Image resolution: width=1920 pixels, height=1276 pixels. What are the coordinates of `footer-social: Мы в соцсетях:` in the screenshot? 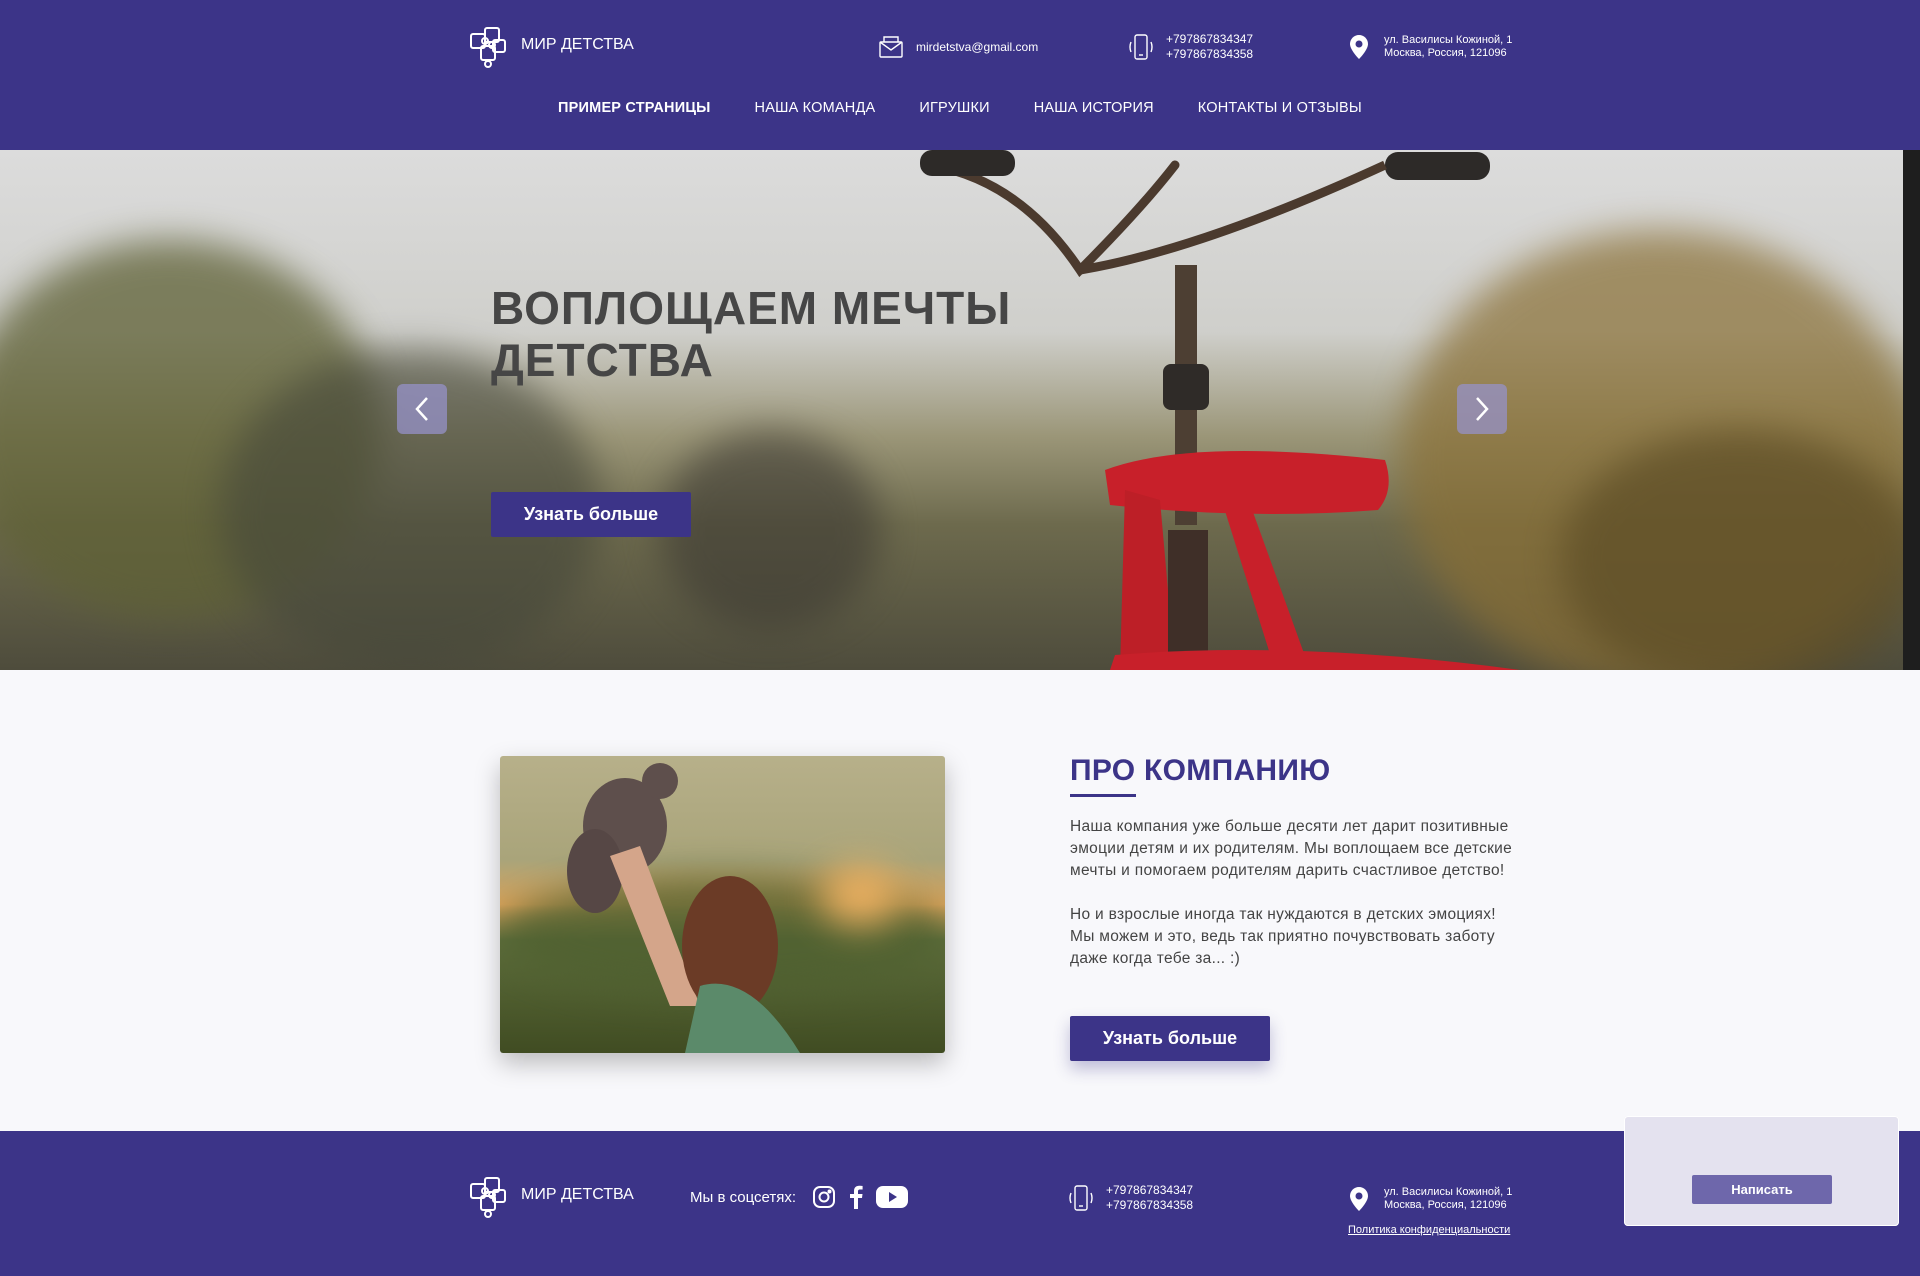 It's located at (805, 1197).